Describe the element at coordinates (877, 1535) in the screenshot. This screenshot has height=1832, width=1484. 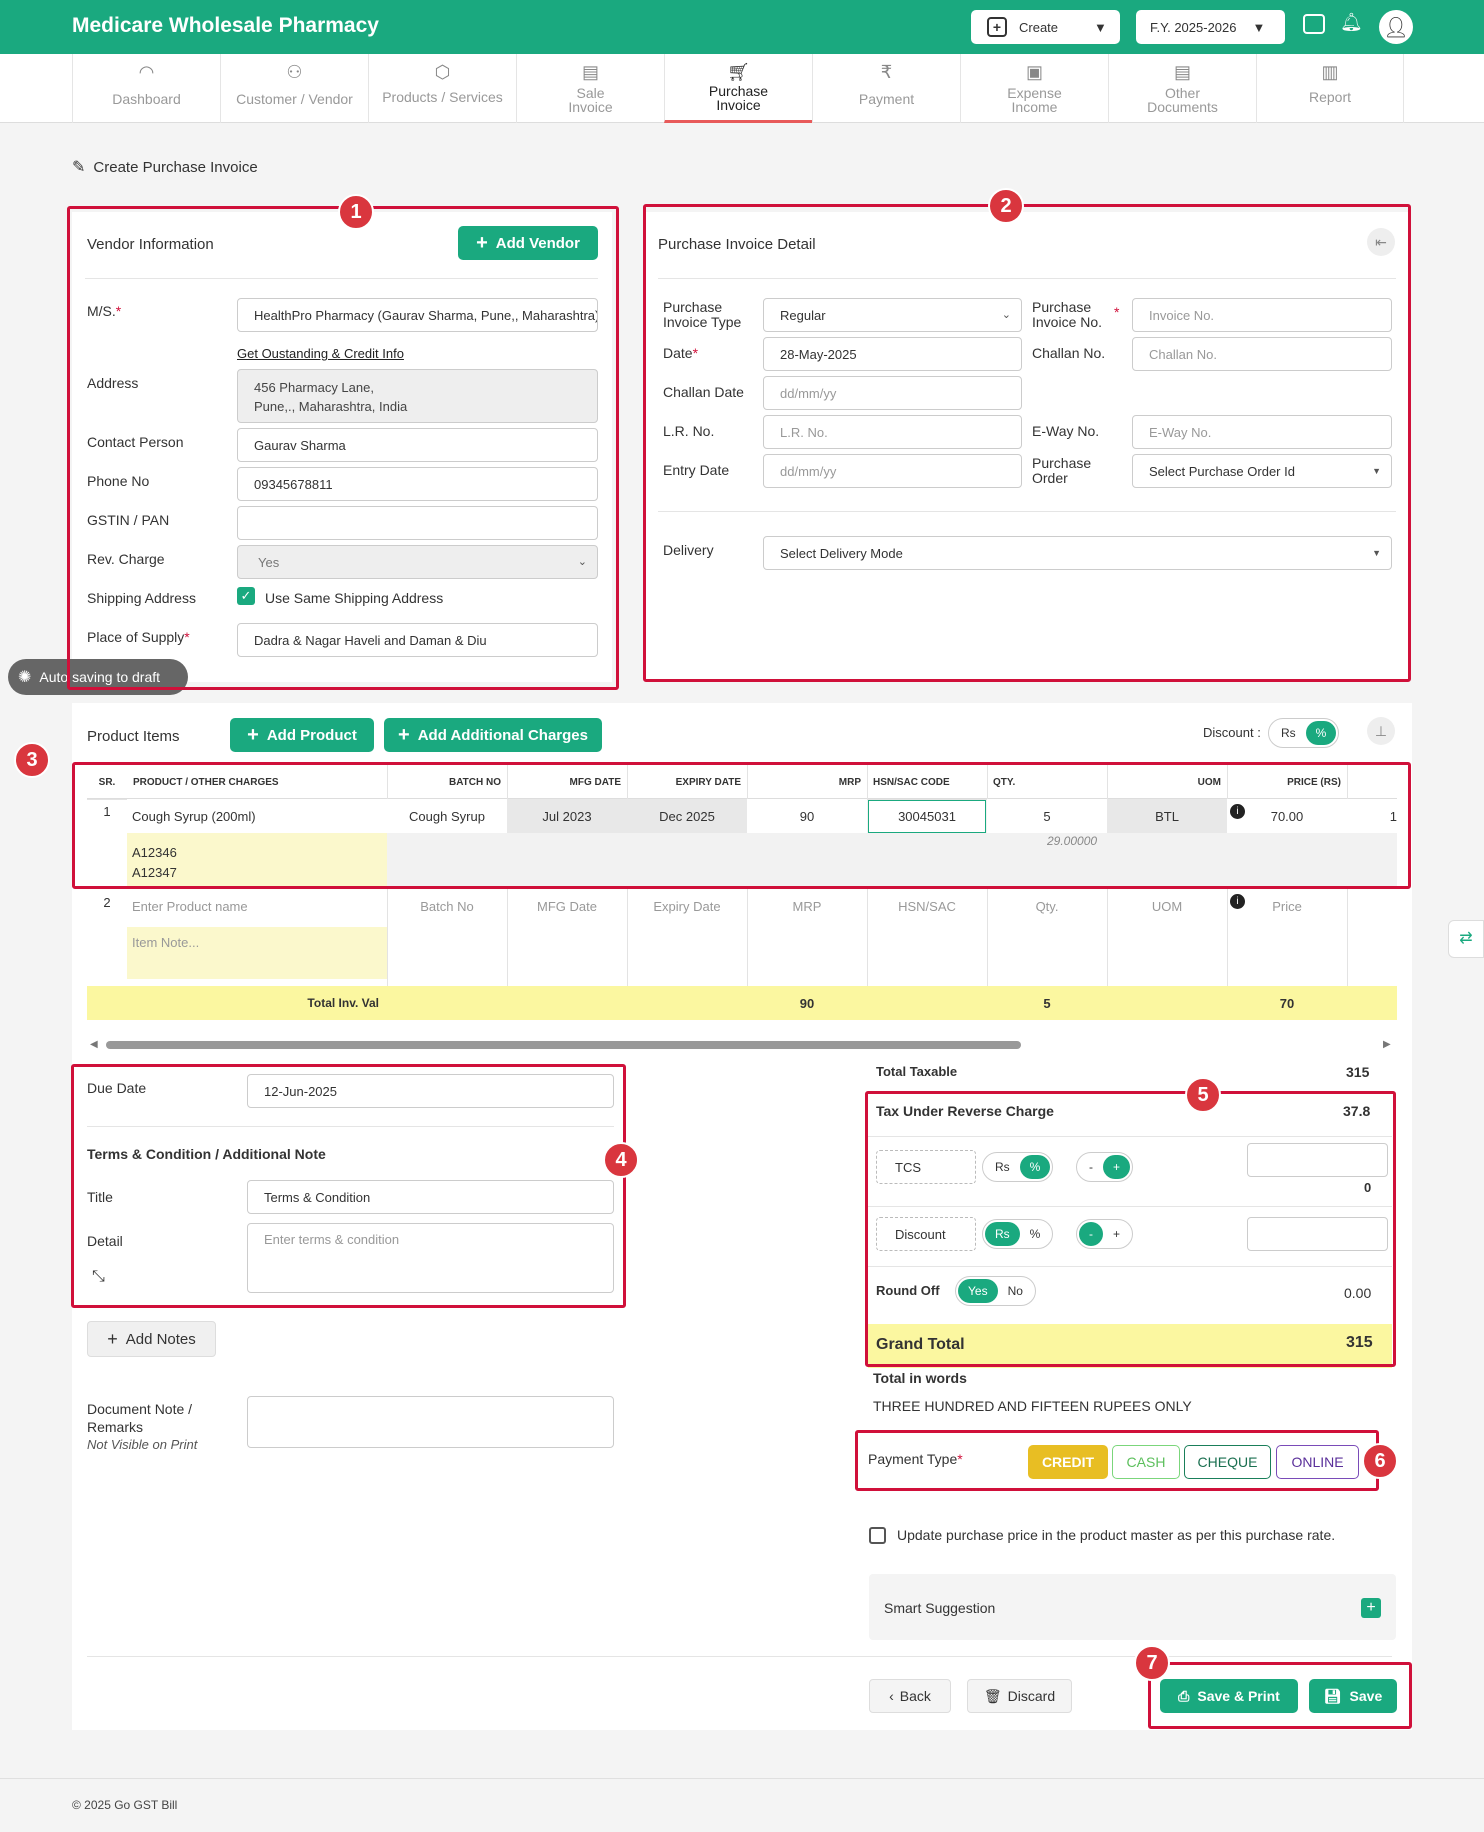
I see `update-price-checkbox` at that location.